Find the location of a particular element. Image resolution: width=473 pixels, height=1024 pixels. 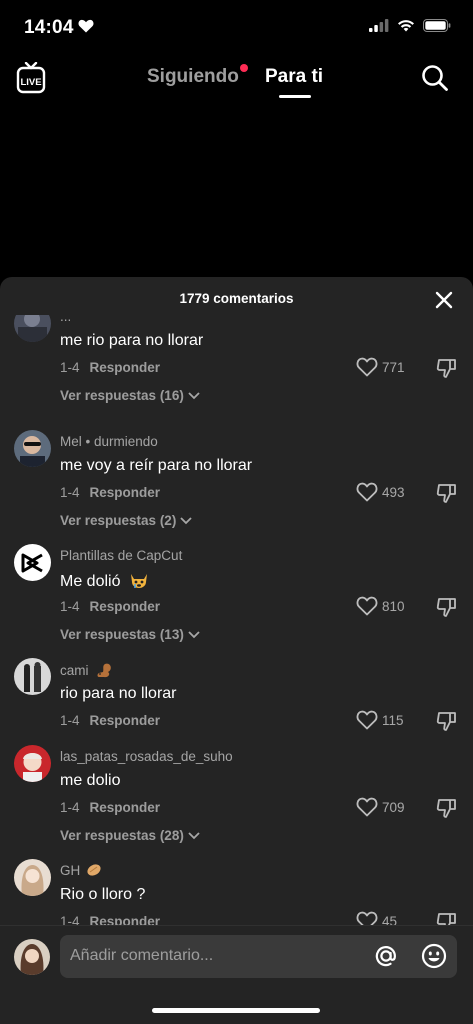

cellular-signal-icon is located at coordinates (379, 28).